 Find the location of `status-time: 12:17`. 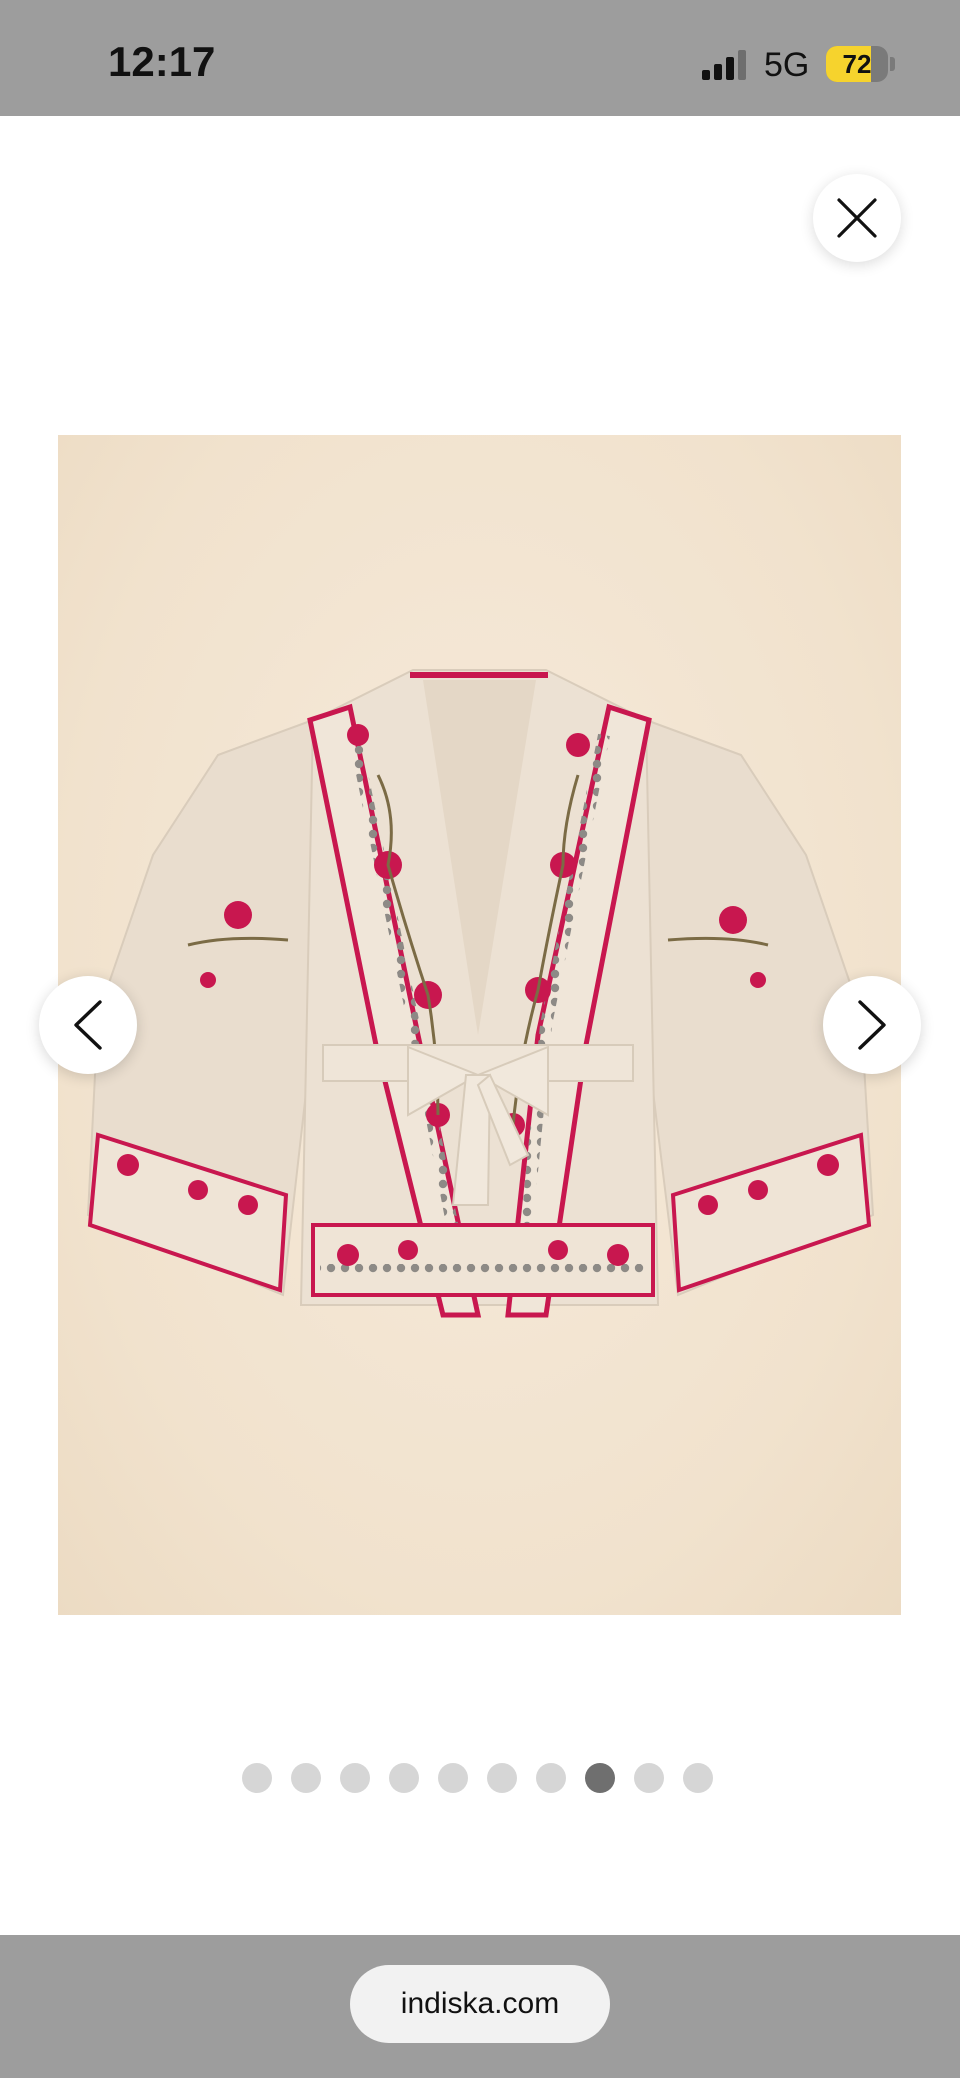

status-time: 12:17 is located at coordinates (162, 61).